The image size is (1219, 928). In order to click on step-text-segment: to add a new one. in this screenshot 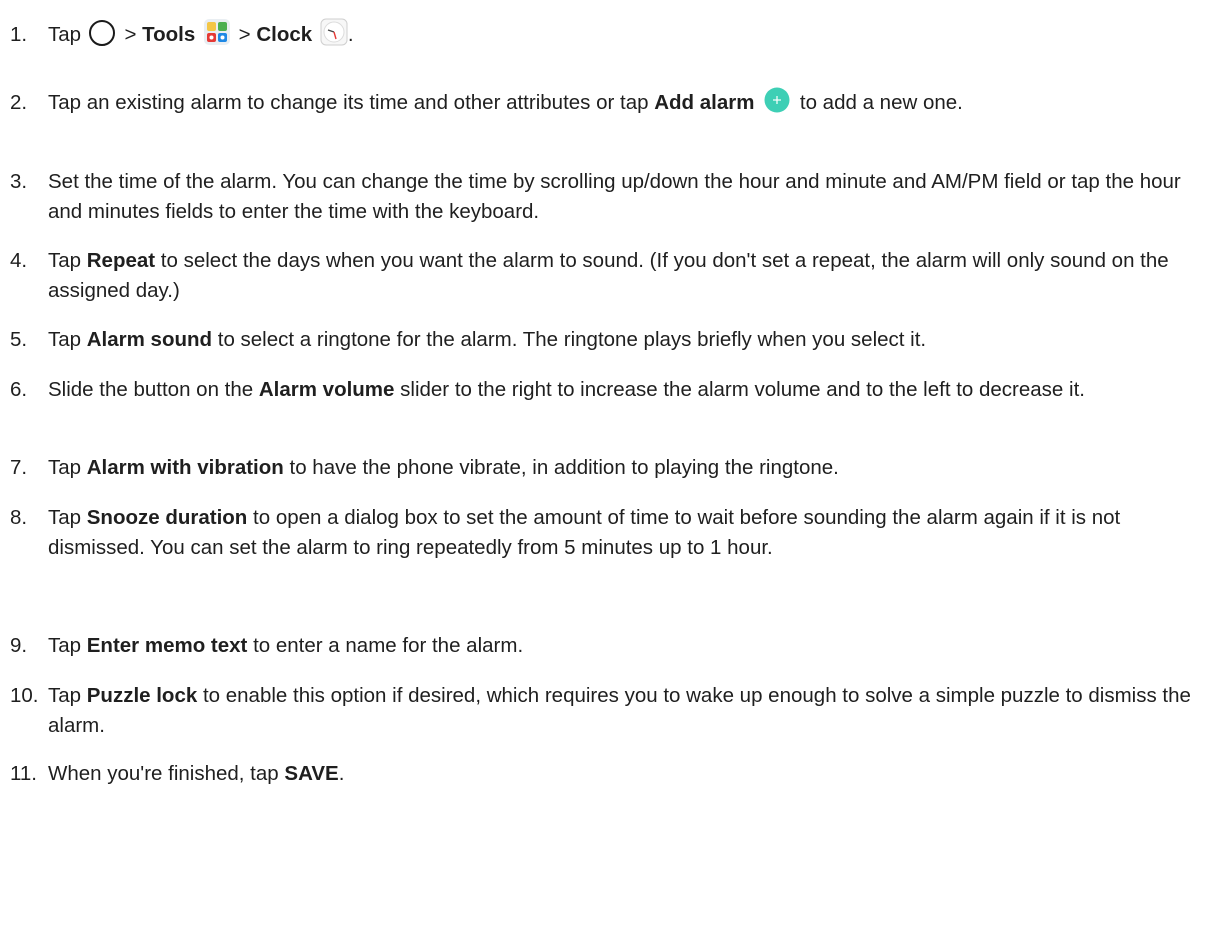, I will do `click(878, 102)`.